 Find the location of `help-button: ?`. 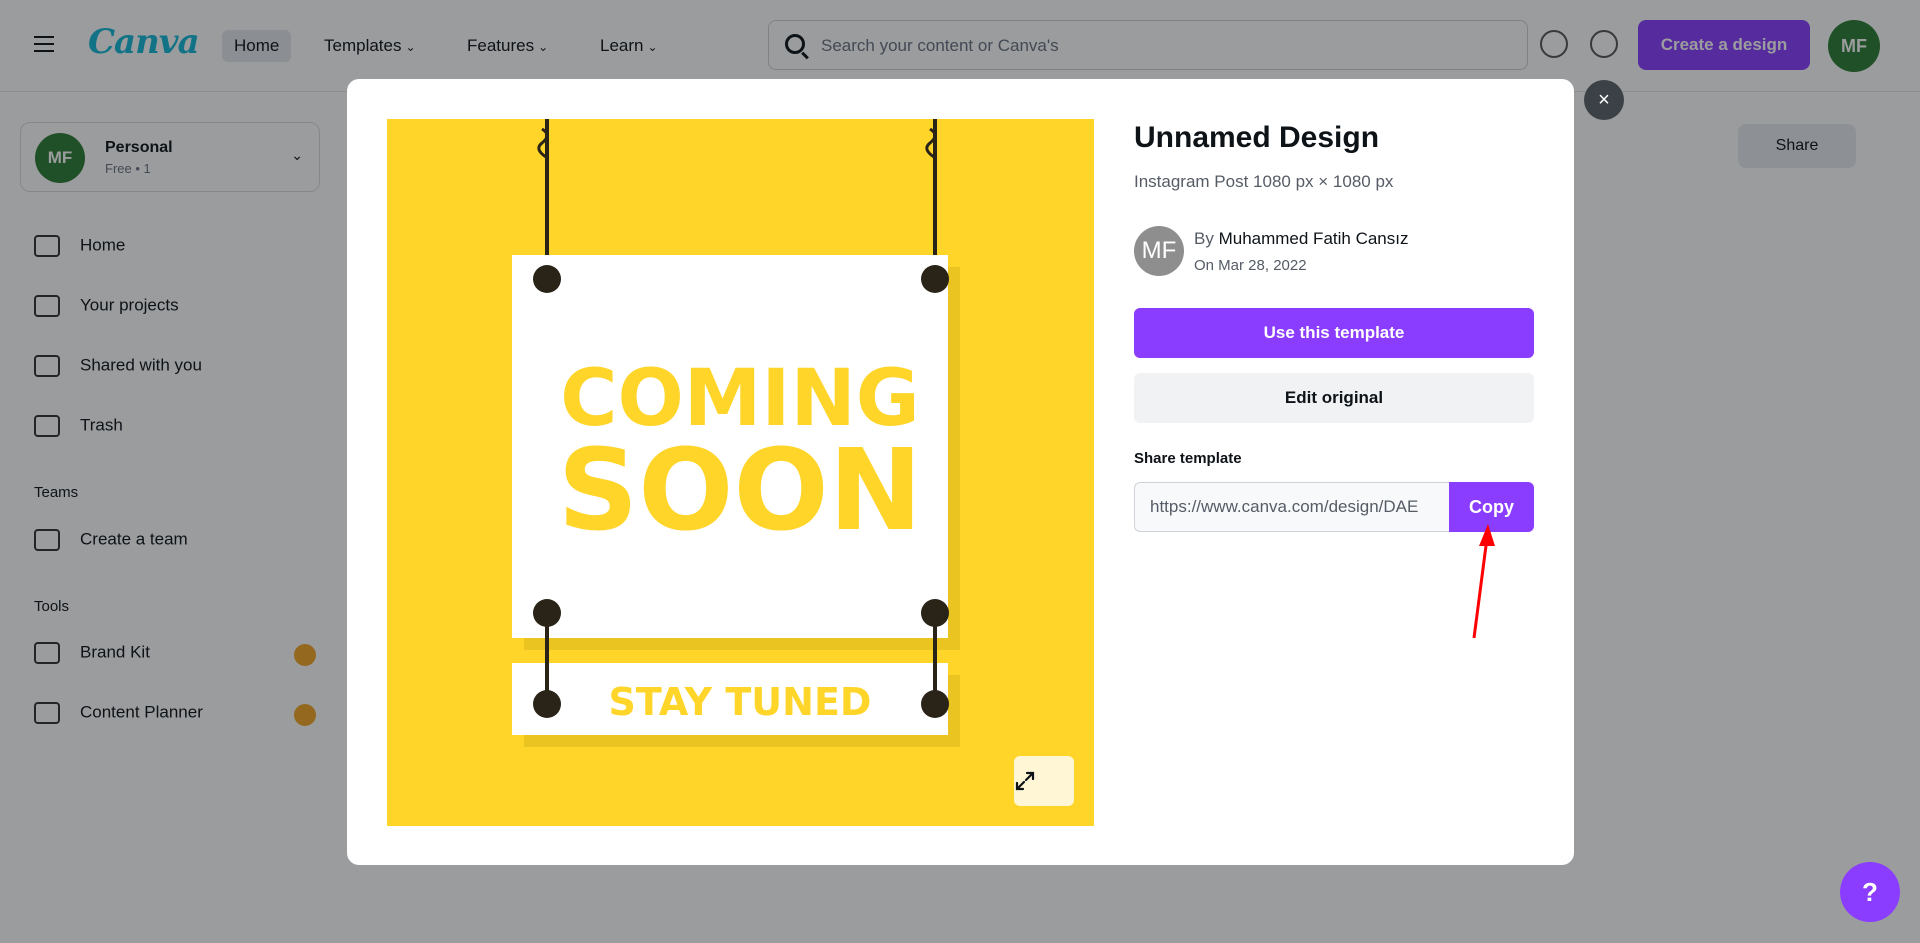

help-button: ? is located at coordinates (1870, 892).